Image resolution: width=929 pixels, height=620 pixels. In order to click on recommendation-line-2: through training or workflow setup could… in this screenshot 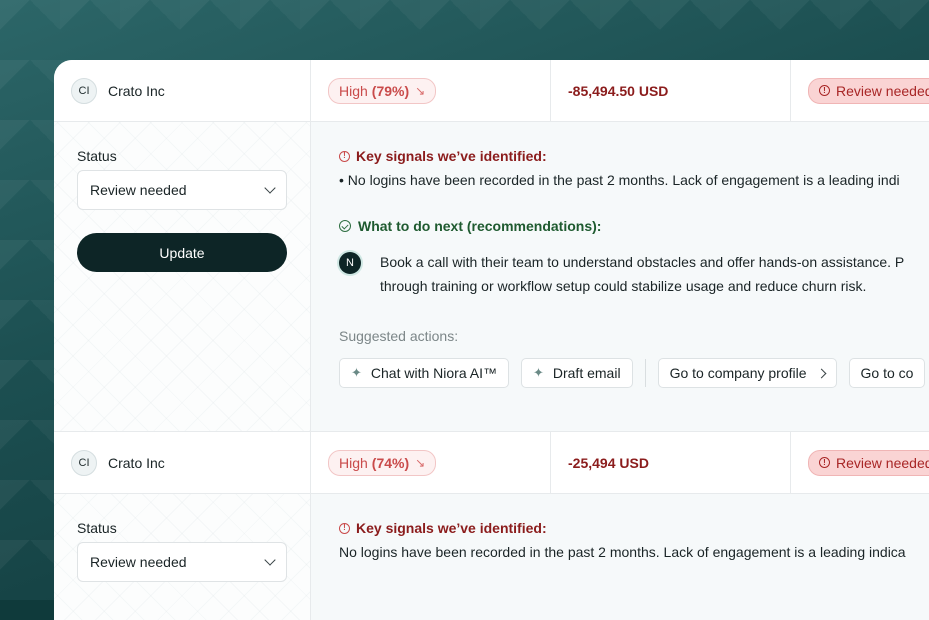, I will do `click(623, 286)`.